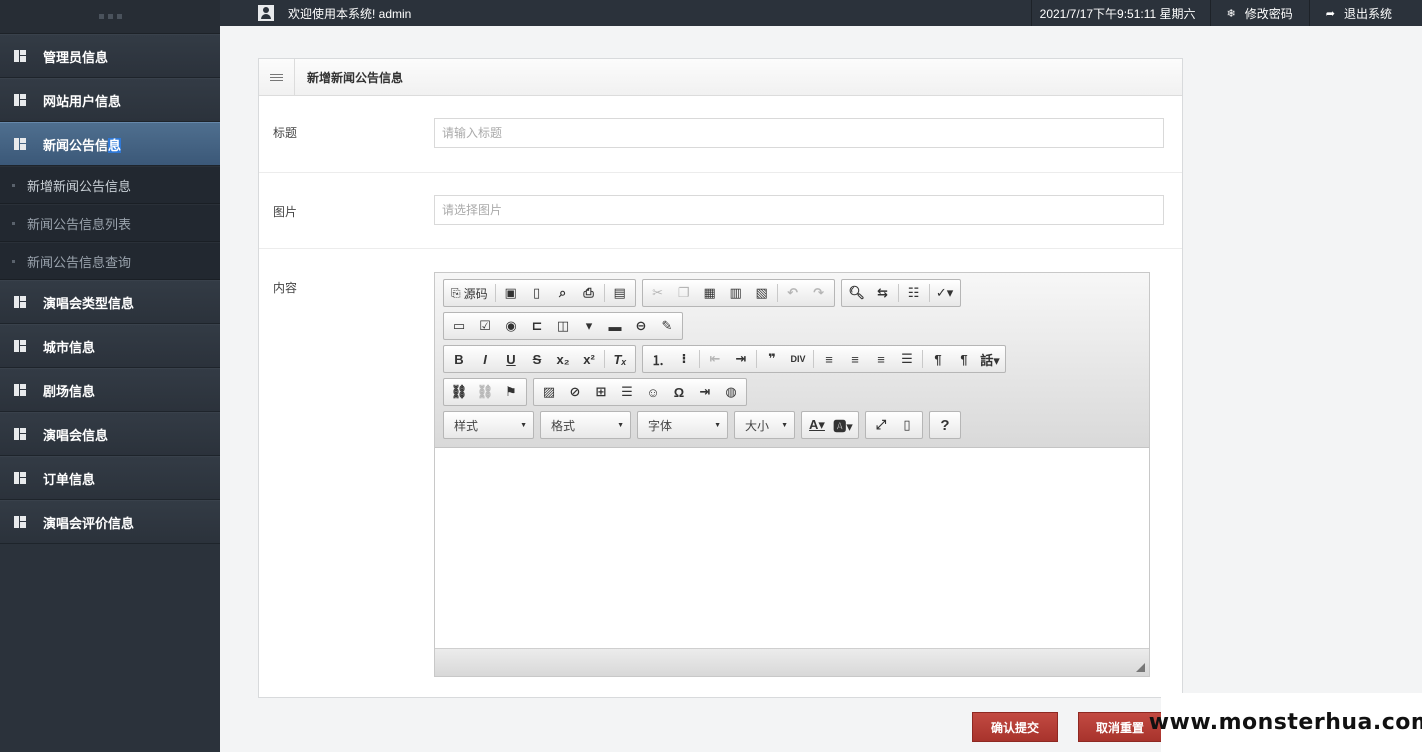  What do you see at coordinates (658, 293) in the screenshot?
I see `cut-icon: ✂` at bounding box center [658, 293].